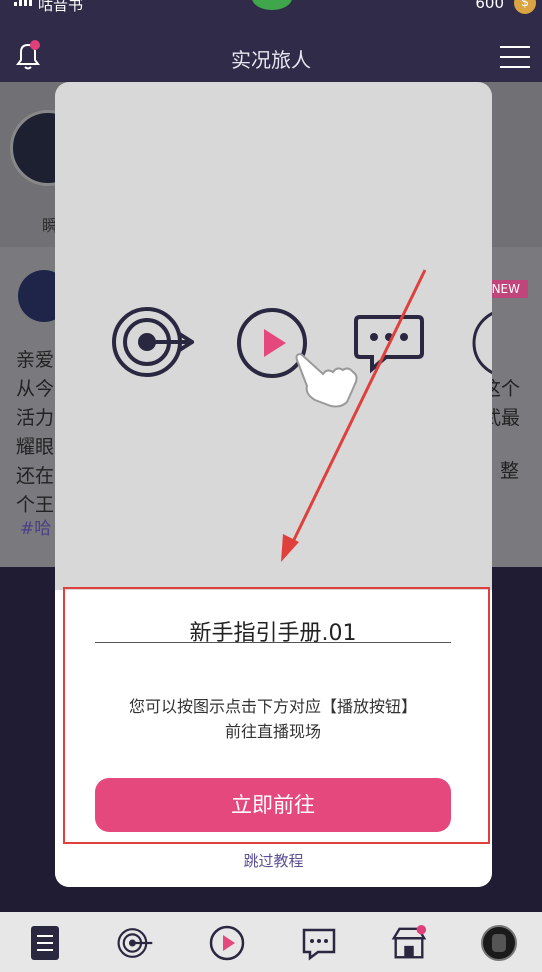 Image resolution: width=542 pixels, height=972 pixels. What do you see at coordinates (35, 433) in the screenshot?
I see `post-text-left: 亲爱 从今 活力 耀眼 还在 个王` at bounding box center [35, 433].